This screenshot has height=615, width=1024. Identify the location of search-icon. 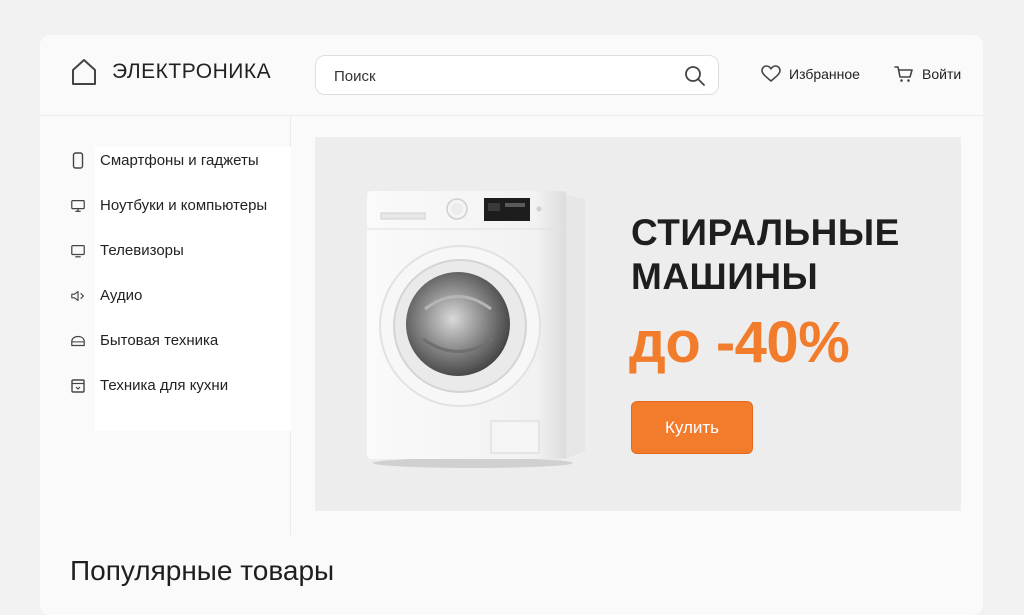
(695, 76).